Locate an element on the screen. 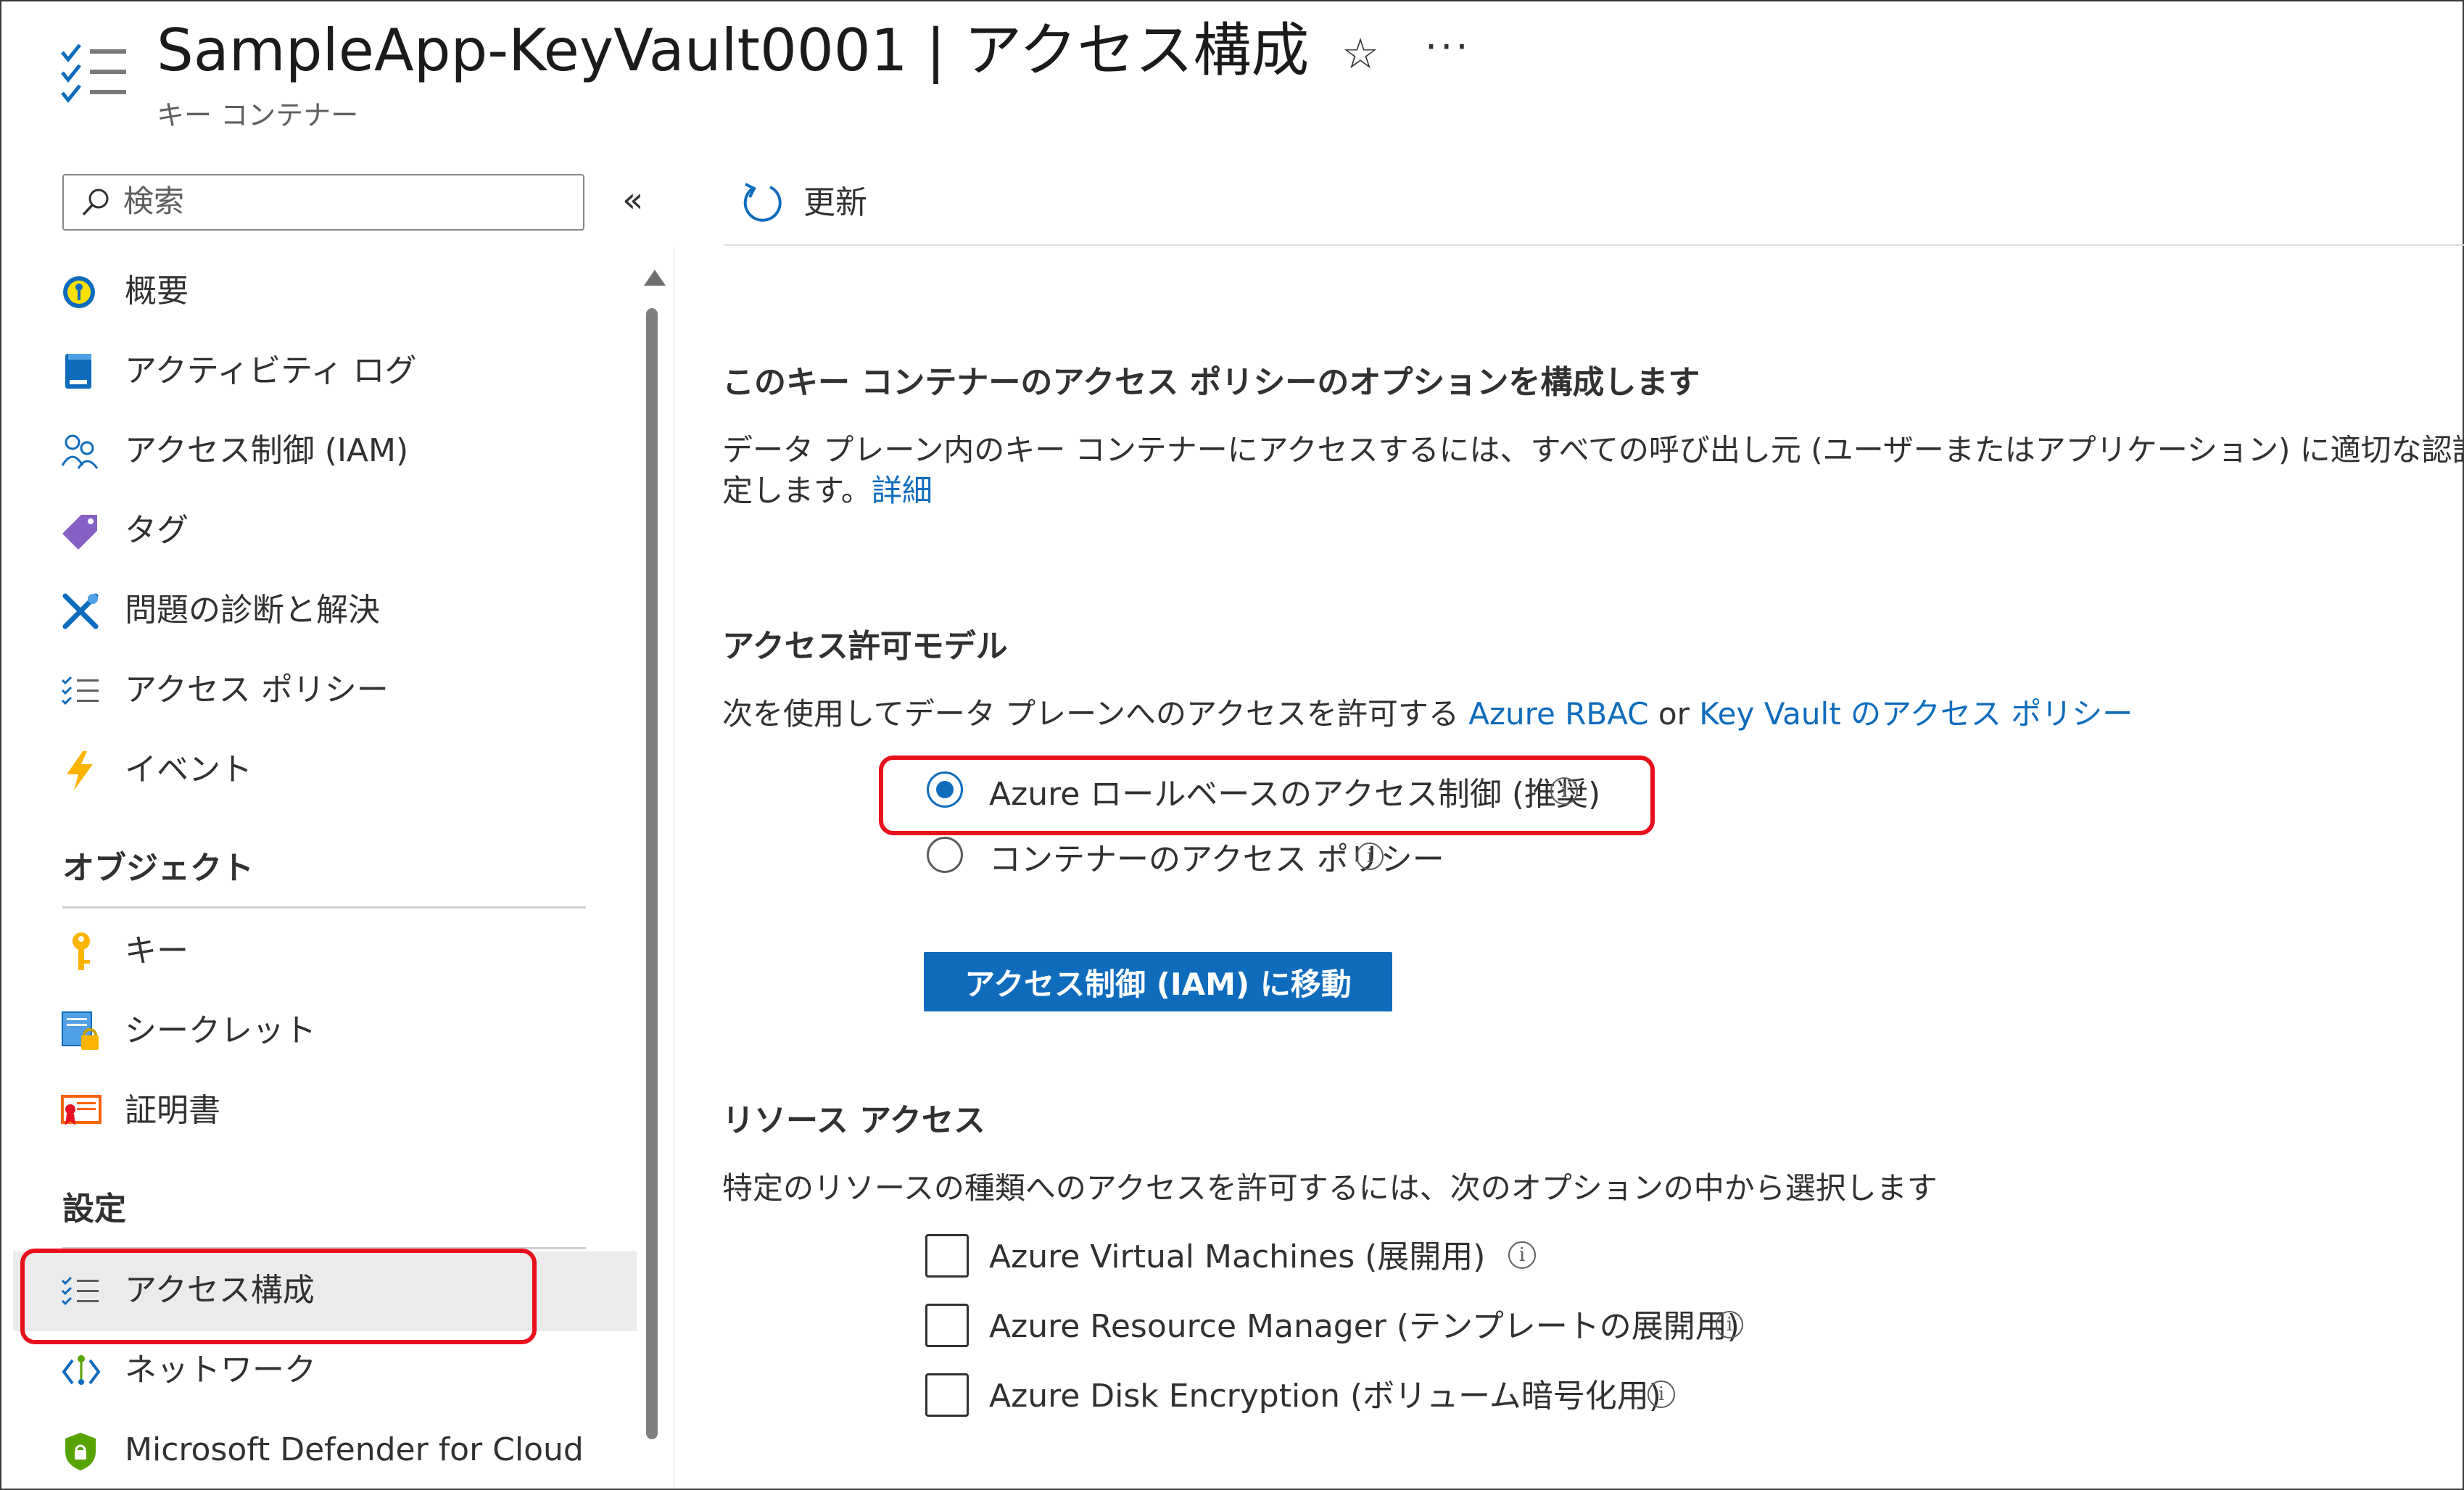  sidebar-item-label: シークレット is located at coordinates (220, 1030).